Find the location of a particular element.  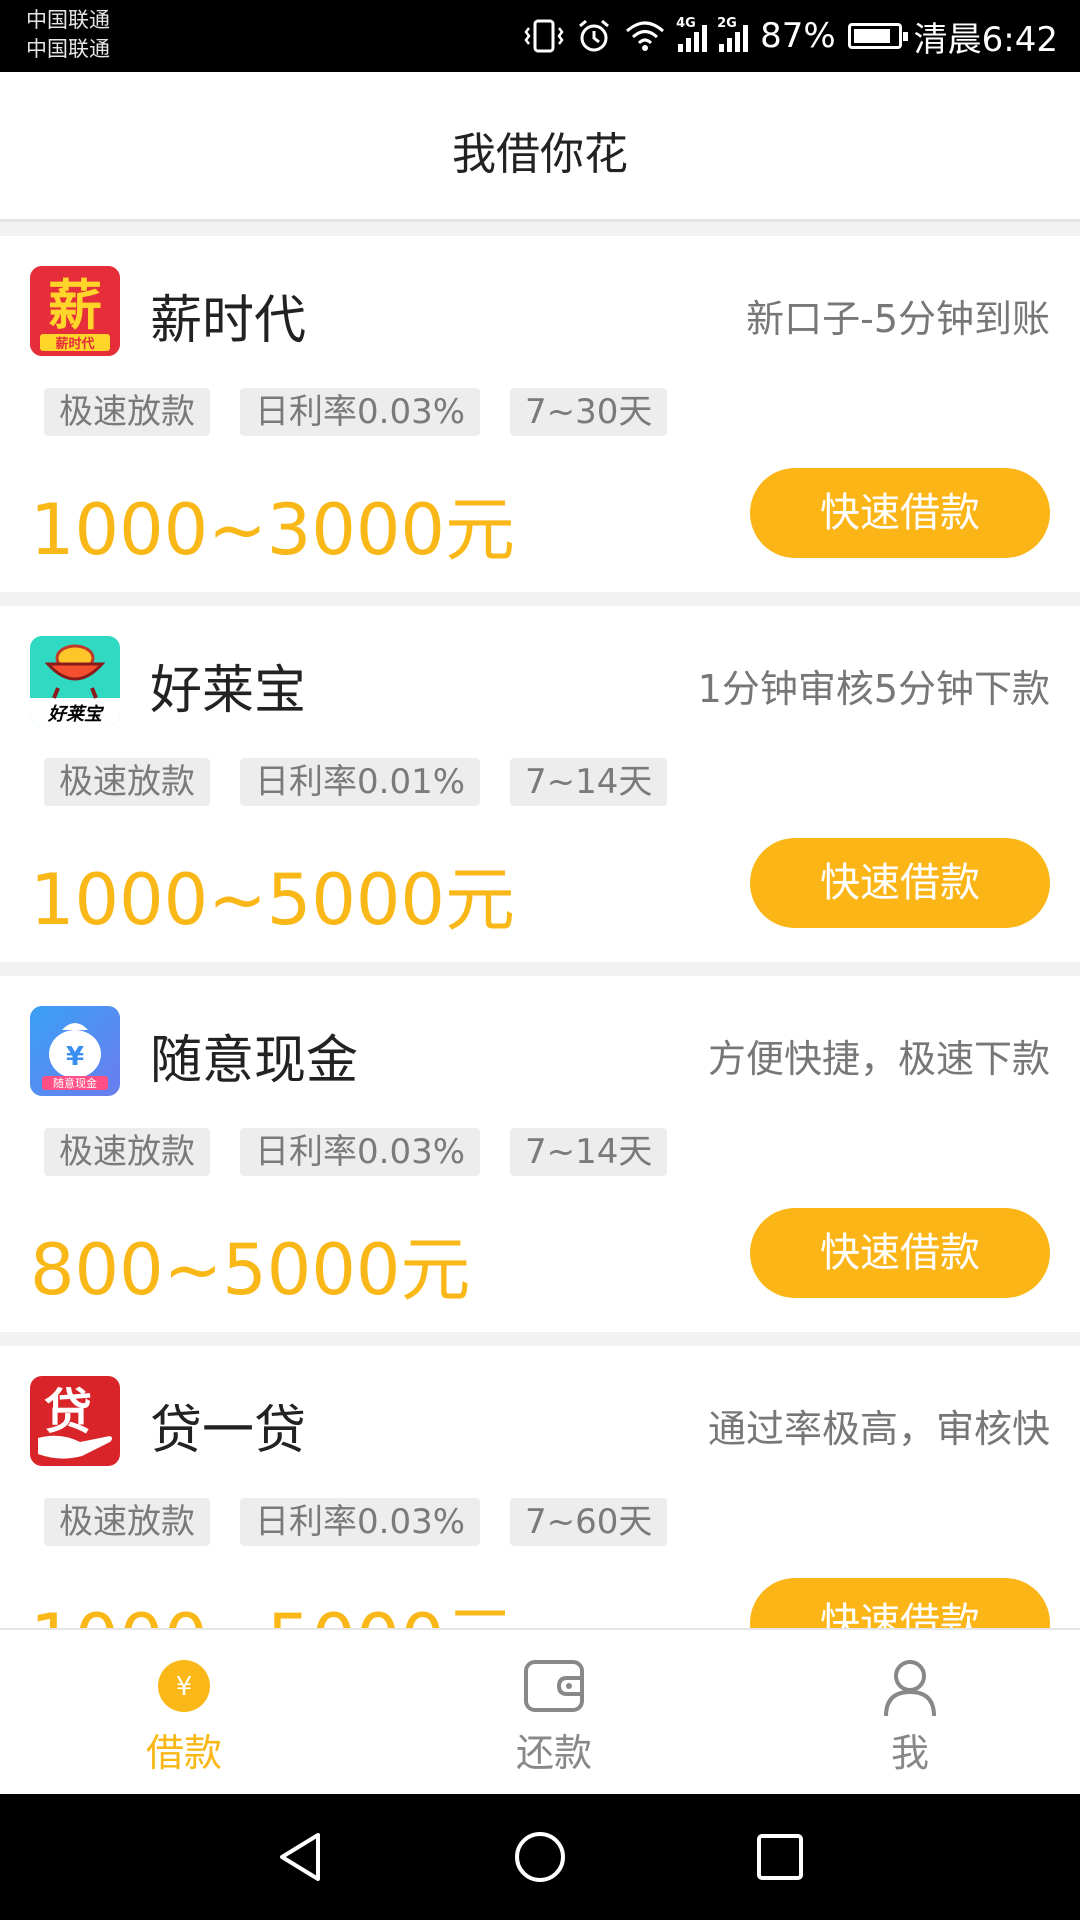

svg-text: 薪时代 is located at coordinates (74, 344).